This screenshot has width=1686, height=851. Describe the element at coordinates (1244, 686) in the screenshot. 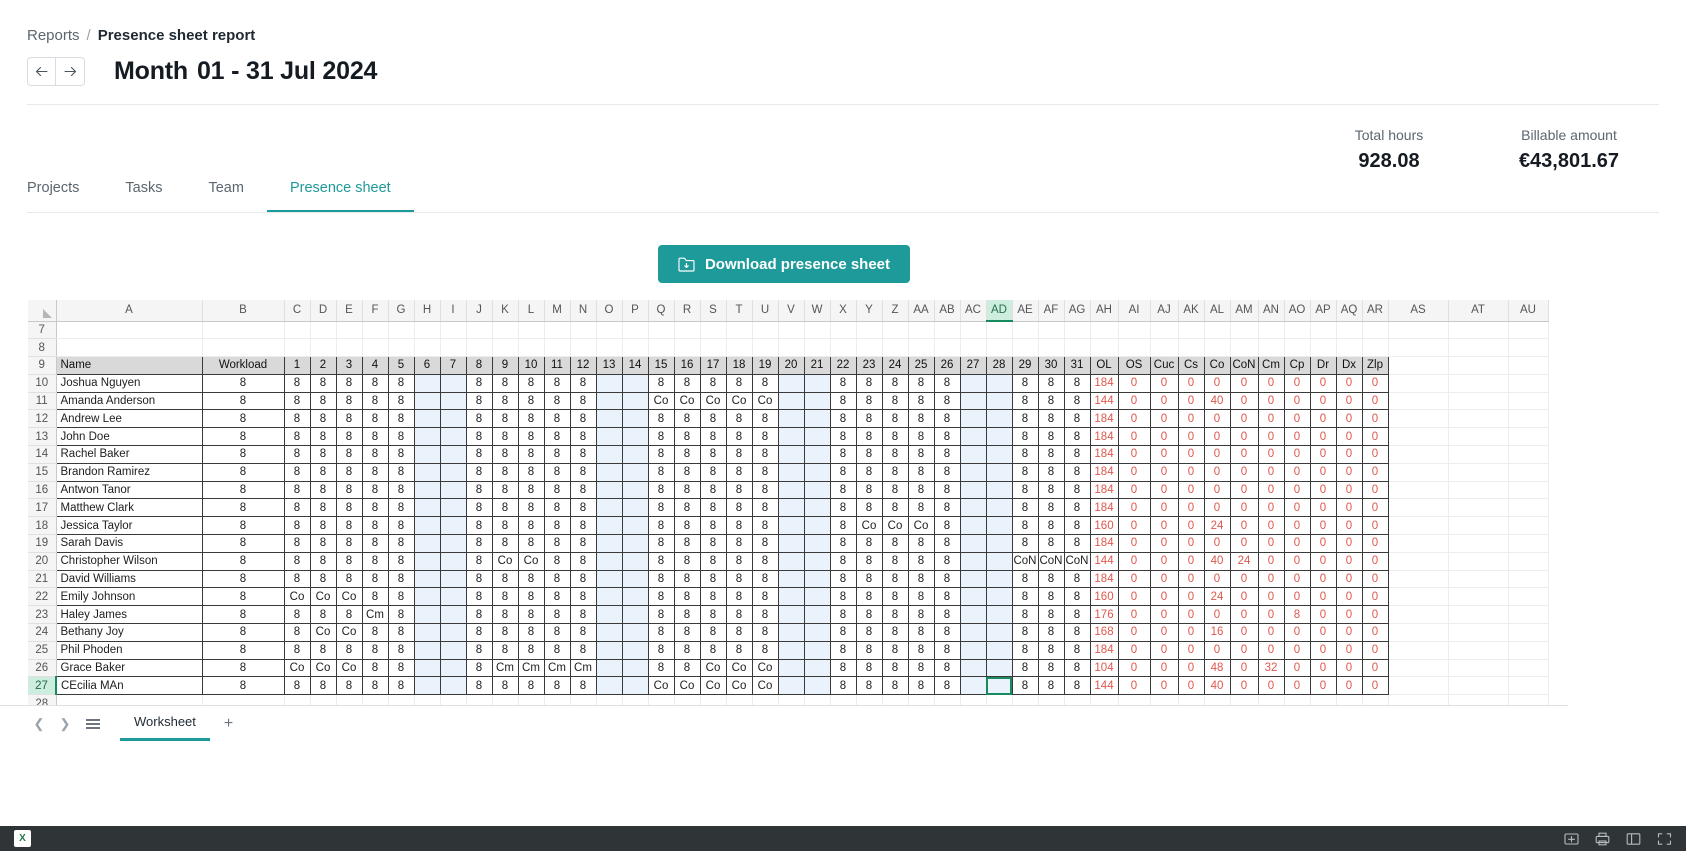

I see `cell-total-CoN-27: 0` at that location.